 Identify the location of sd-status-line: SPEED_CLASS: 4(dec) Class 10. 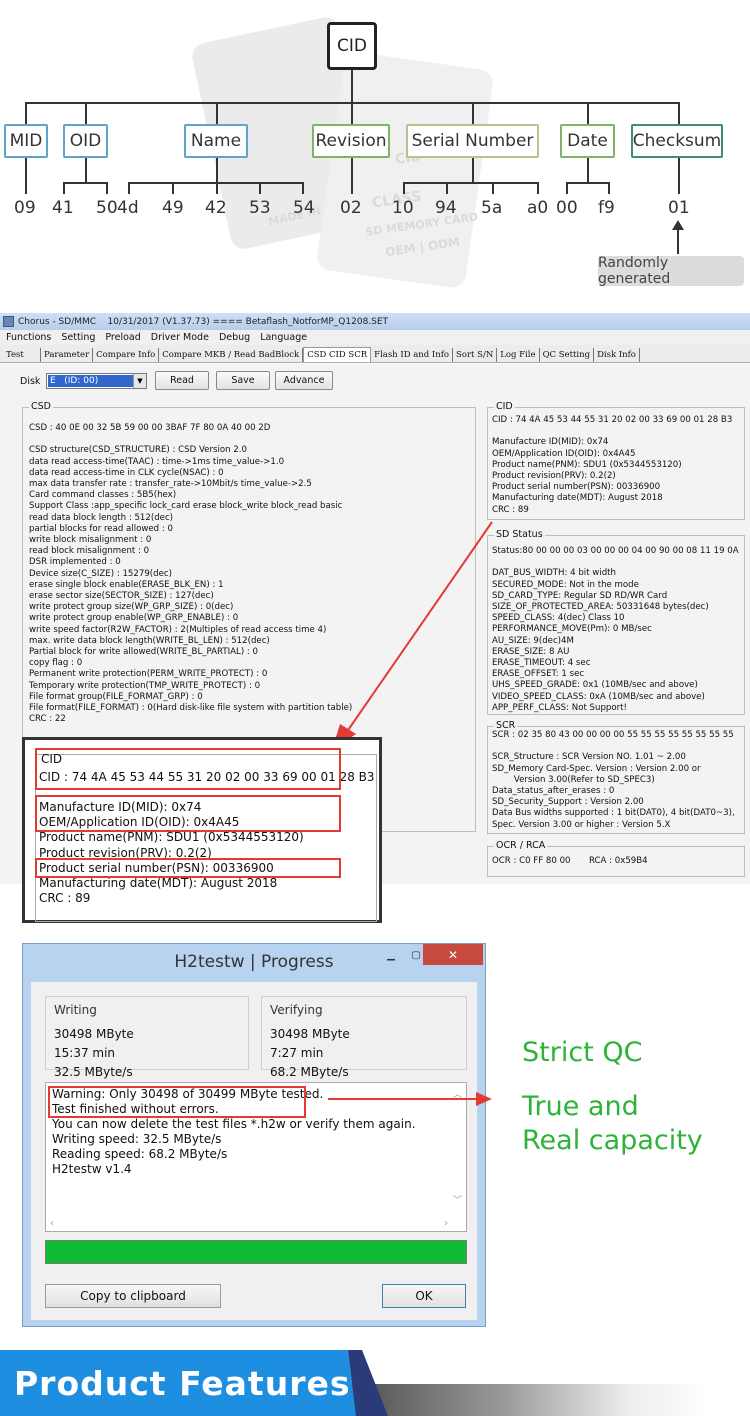
(558, 618).